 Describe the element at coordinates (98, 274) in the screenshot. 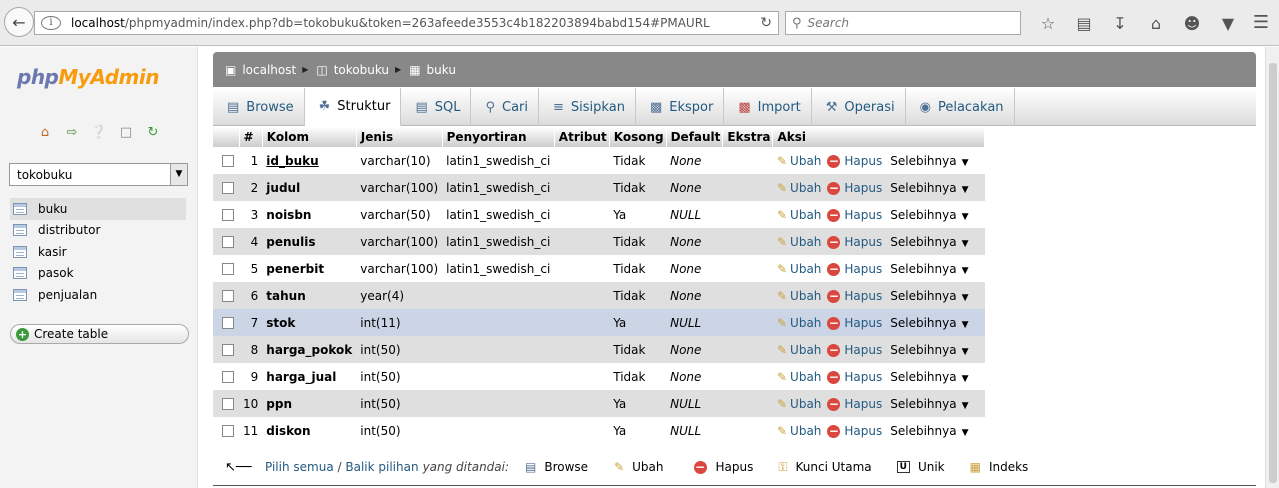

I see `tree-item-pasok: pasok` at that location.